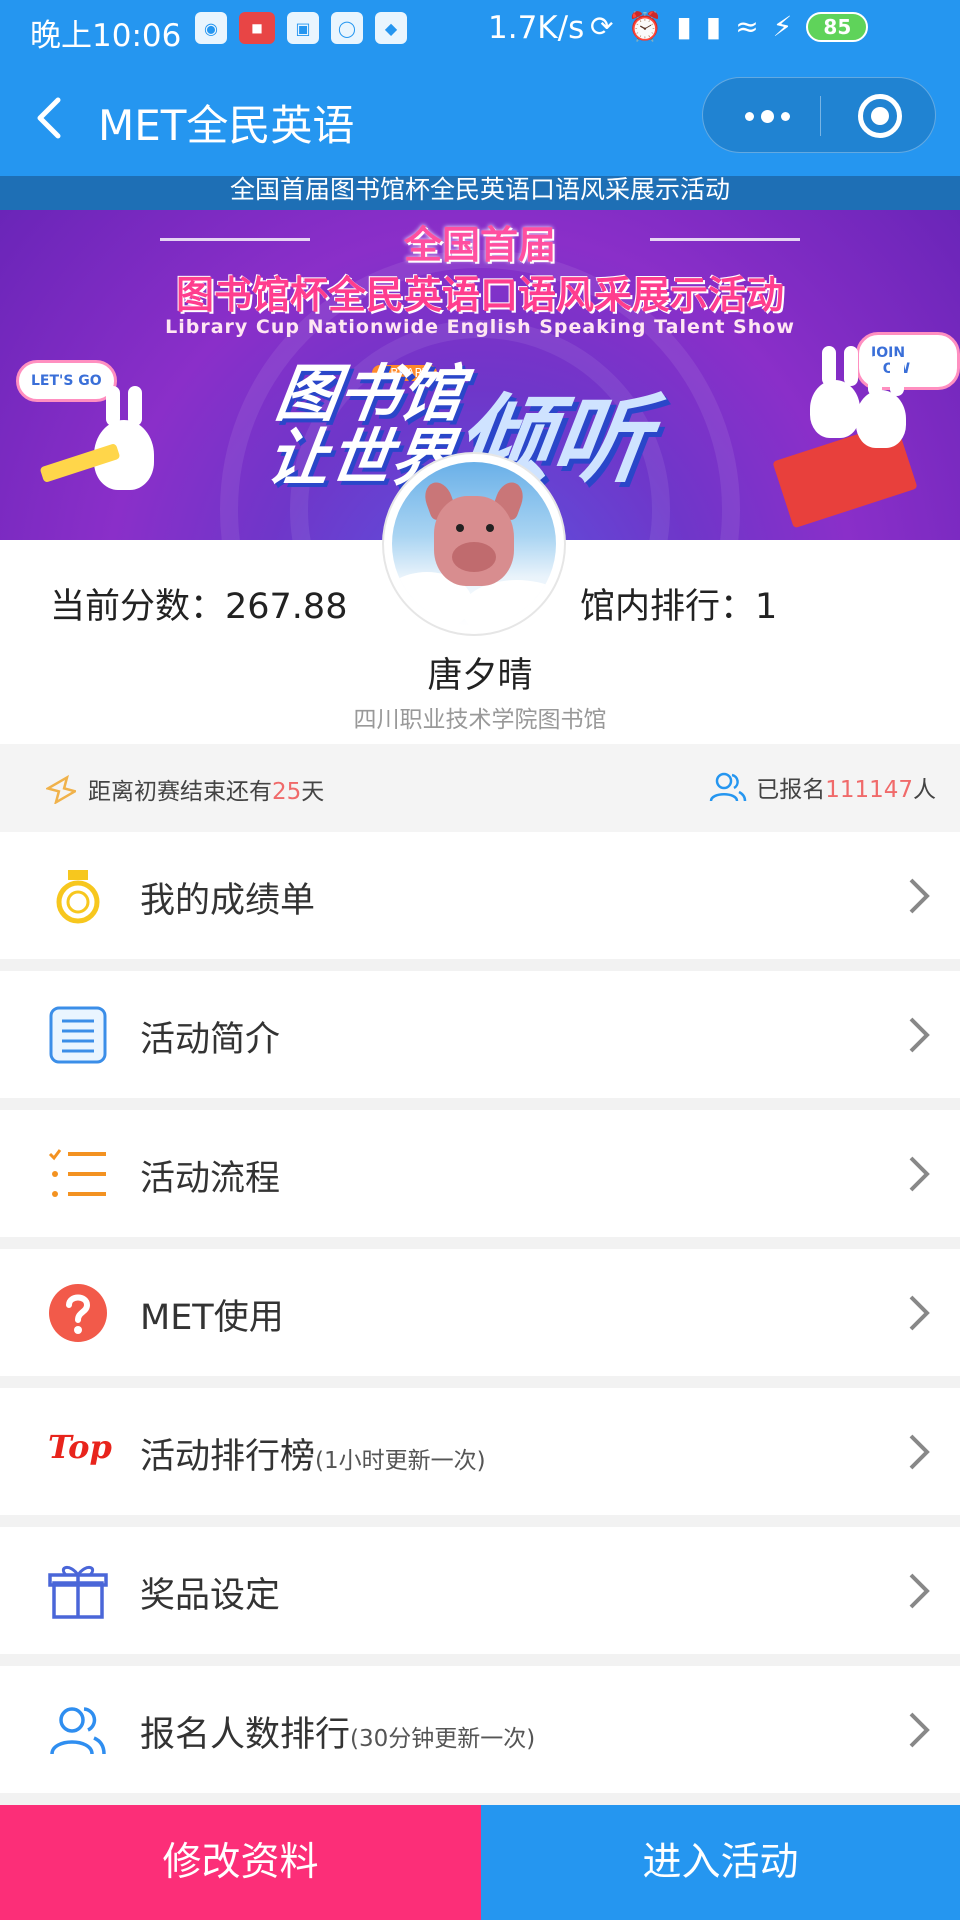 The height and width of the screenshot is (1920, 960). I want to click on news-app-icon: ■, so click(257, 28).